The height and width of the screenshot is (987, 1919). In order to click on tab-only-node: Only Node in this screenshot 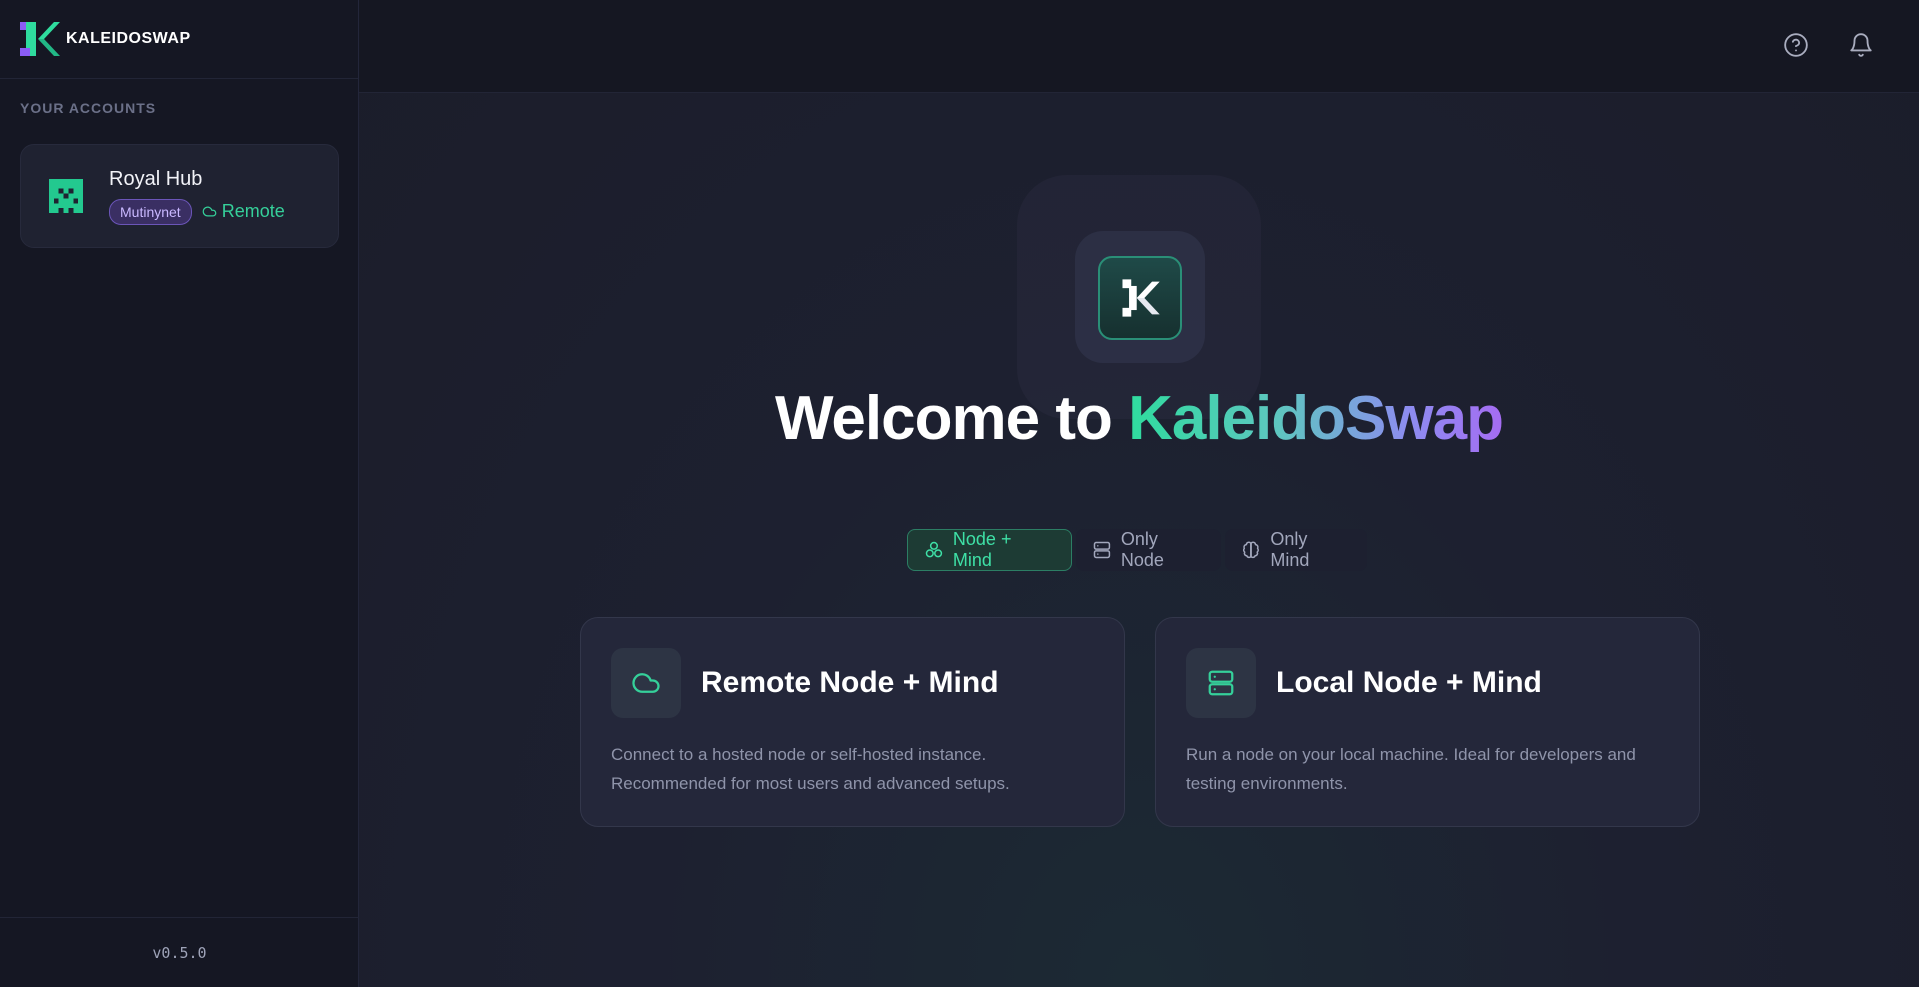, I will do `click(1148, 550)`.